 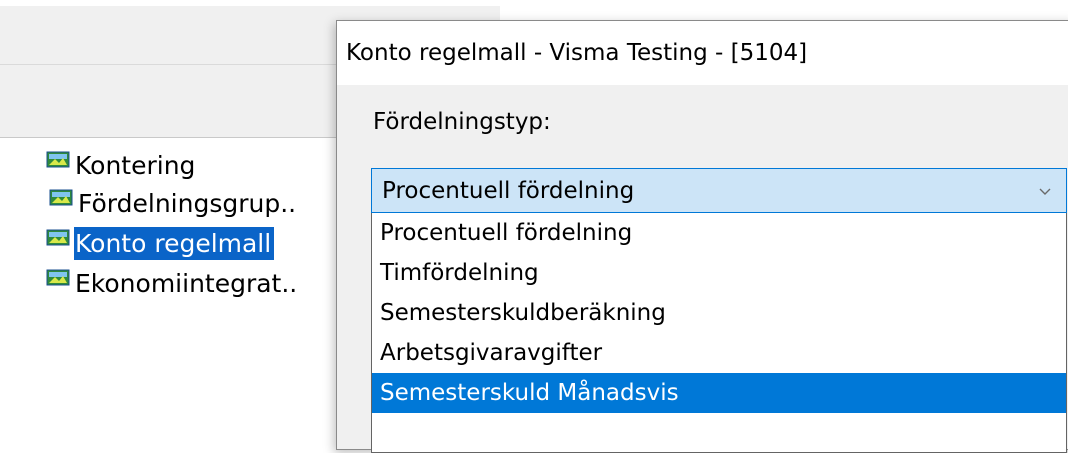 What do you see at coordinates (719, 190) in the screenshot?
I see `fordelningstyp-combobox: Procentuell fördelning` at bounding box center [719, 190].